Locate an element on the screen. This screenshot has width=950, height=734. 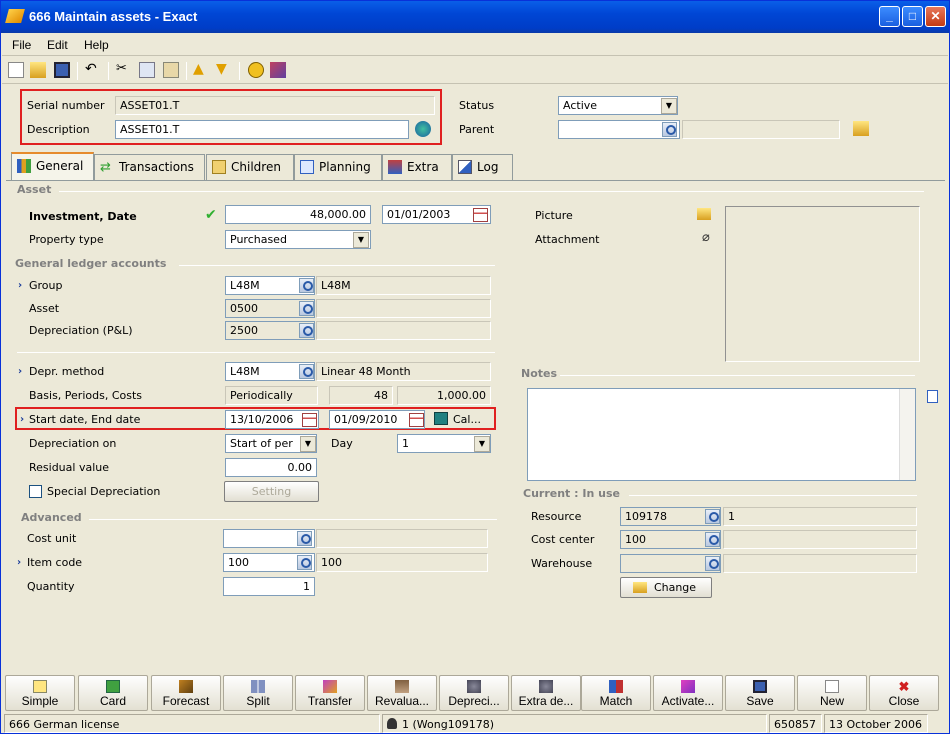
menu-bar: File Edit Help is located at coordinates (475, 45).